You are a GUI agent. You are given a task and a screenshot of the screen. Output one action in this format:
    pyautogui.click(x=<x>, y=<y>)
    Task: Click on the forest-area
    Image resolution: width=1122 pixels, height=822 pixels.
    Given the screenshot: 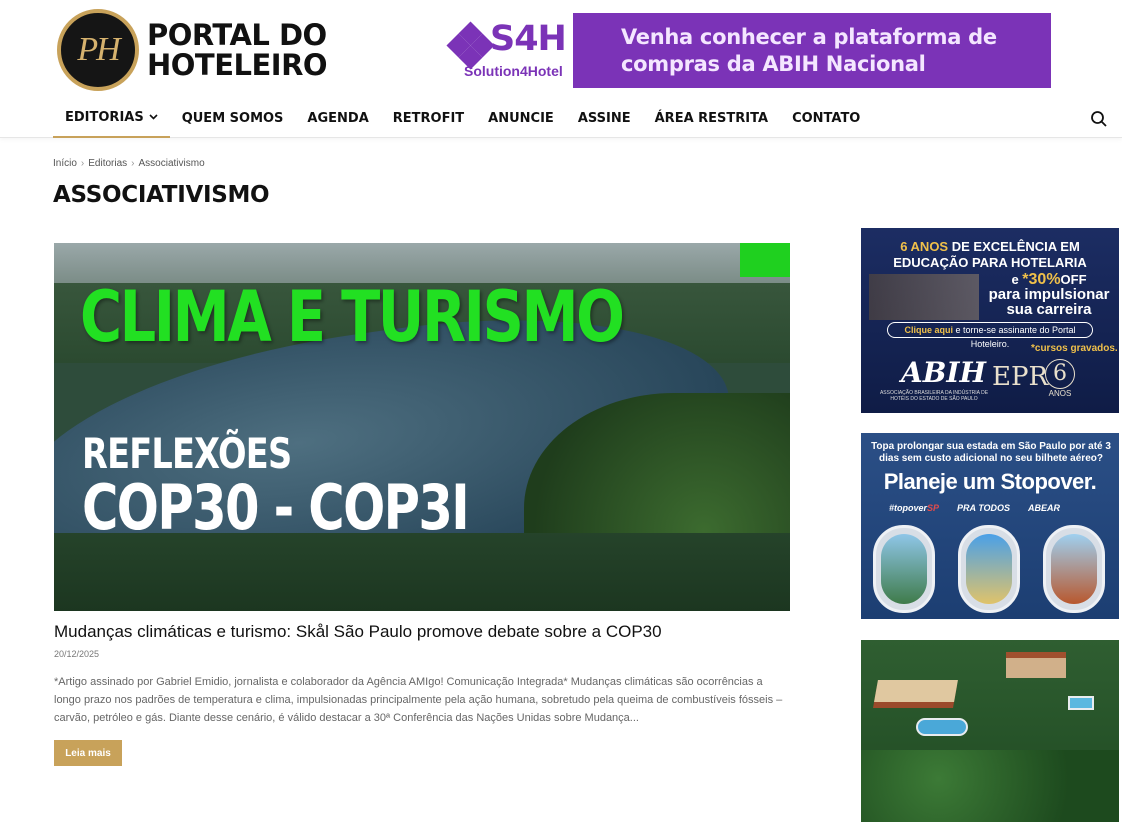 What is the action you would take?
    pyautogui.click(x=990, y=786)
    